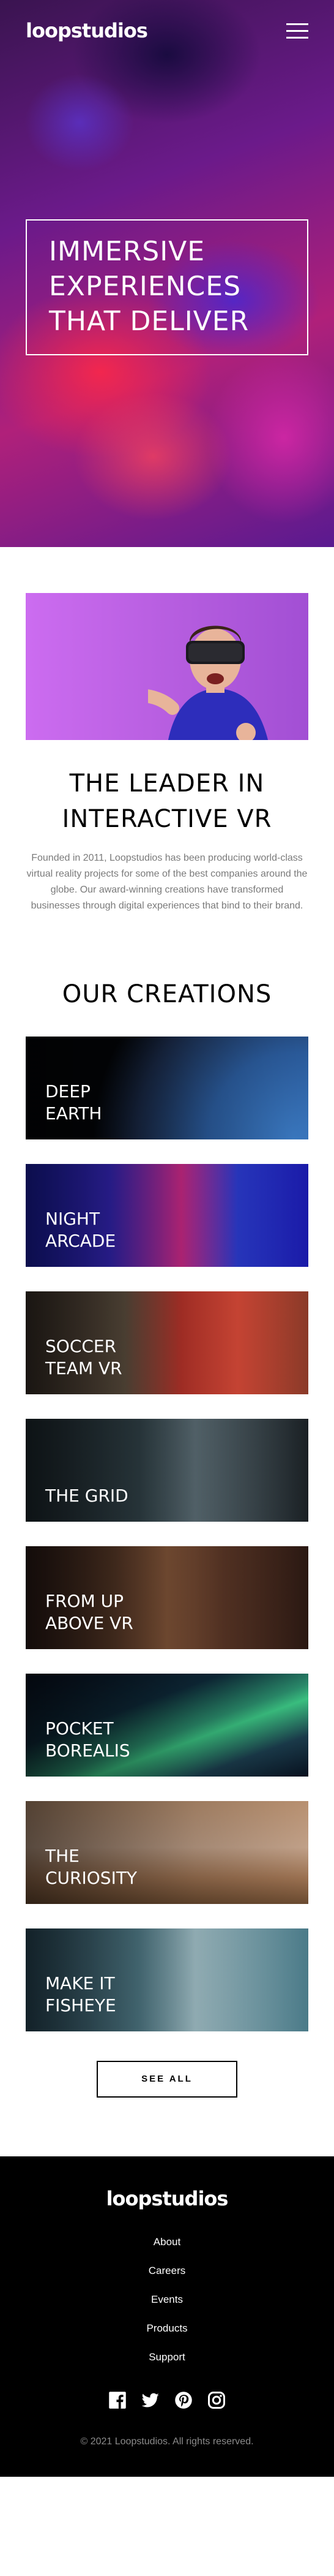  Describe the element at coordinates (183, 2400) in the screenshot. I see `pinterest-icon` at that location.